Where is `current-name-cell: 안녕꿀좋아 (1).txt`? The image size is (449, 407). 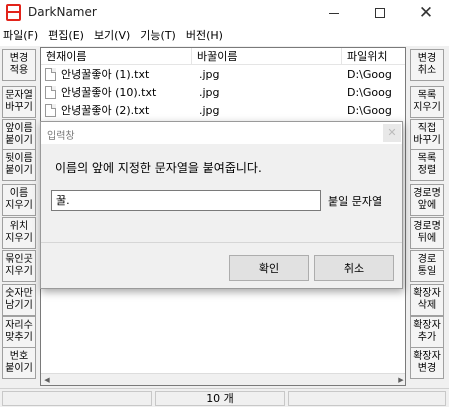
current-name-cell: 안녕꿀좋아 (1).txt is located at coordinates (105, 74).